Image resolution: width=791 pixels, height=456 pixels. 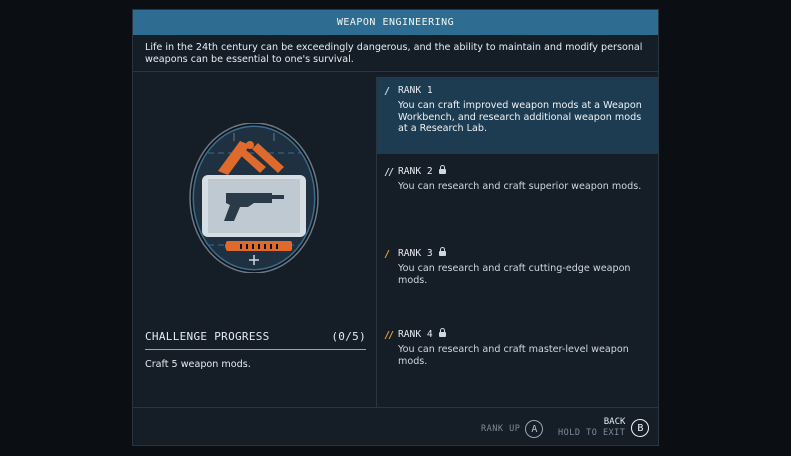 I want to click on challenge-progress-count: (0/5), so click(x=348, y=336).